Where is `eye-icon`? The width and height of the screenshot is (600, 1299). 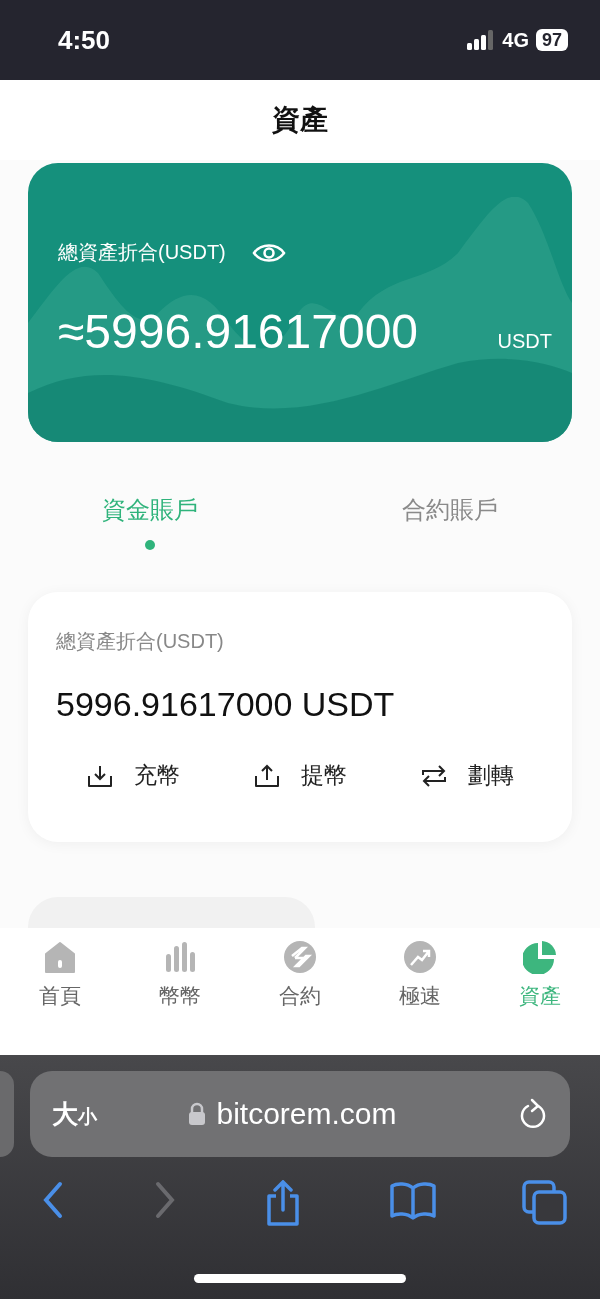
eye-icon is located at coordinates (268, 252).